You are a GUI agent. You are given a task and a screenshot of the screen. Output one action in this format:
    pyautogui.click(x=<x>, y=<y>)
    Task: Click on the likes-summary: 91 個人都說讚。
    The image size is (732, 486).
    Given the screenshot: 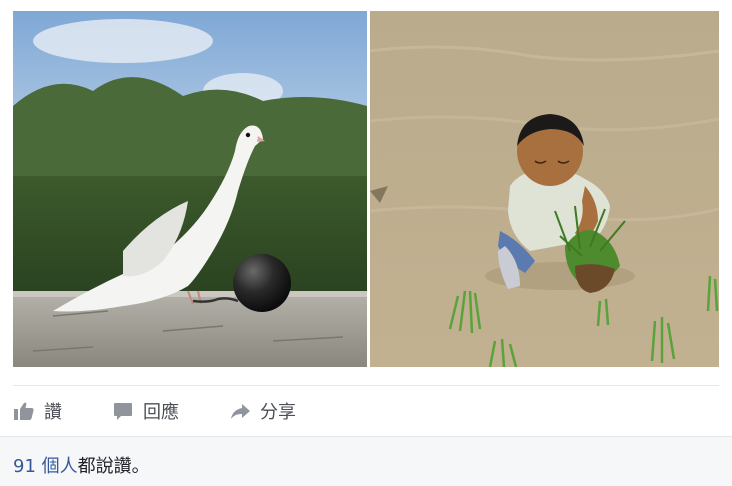 What is the action you would take?
    pyautogui.click(x=81, y=465)
    